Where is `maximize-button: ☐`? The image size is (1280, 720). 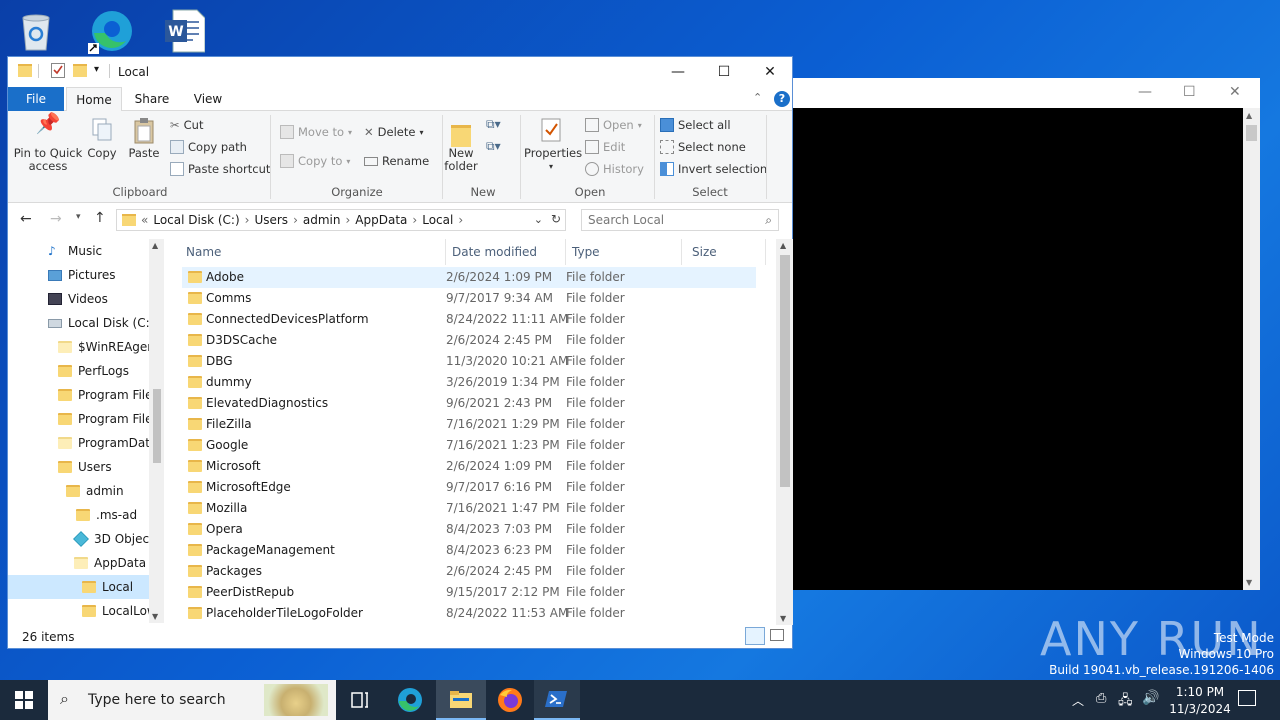 maximize-button: ☐ is located at coordinates (724, 72).